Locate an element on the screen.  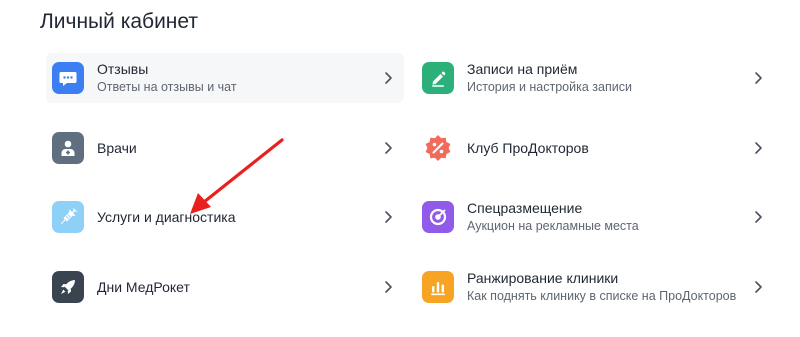
menu-item-subtitle: История и настройка записи is located at coordinates (549, 87).